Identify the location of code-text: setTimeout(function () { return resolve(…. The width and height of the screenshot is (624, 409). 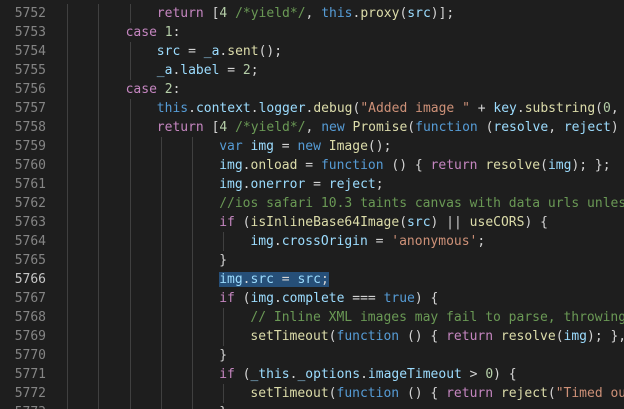
(437, 336).